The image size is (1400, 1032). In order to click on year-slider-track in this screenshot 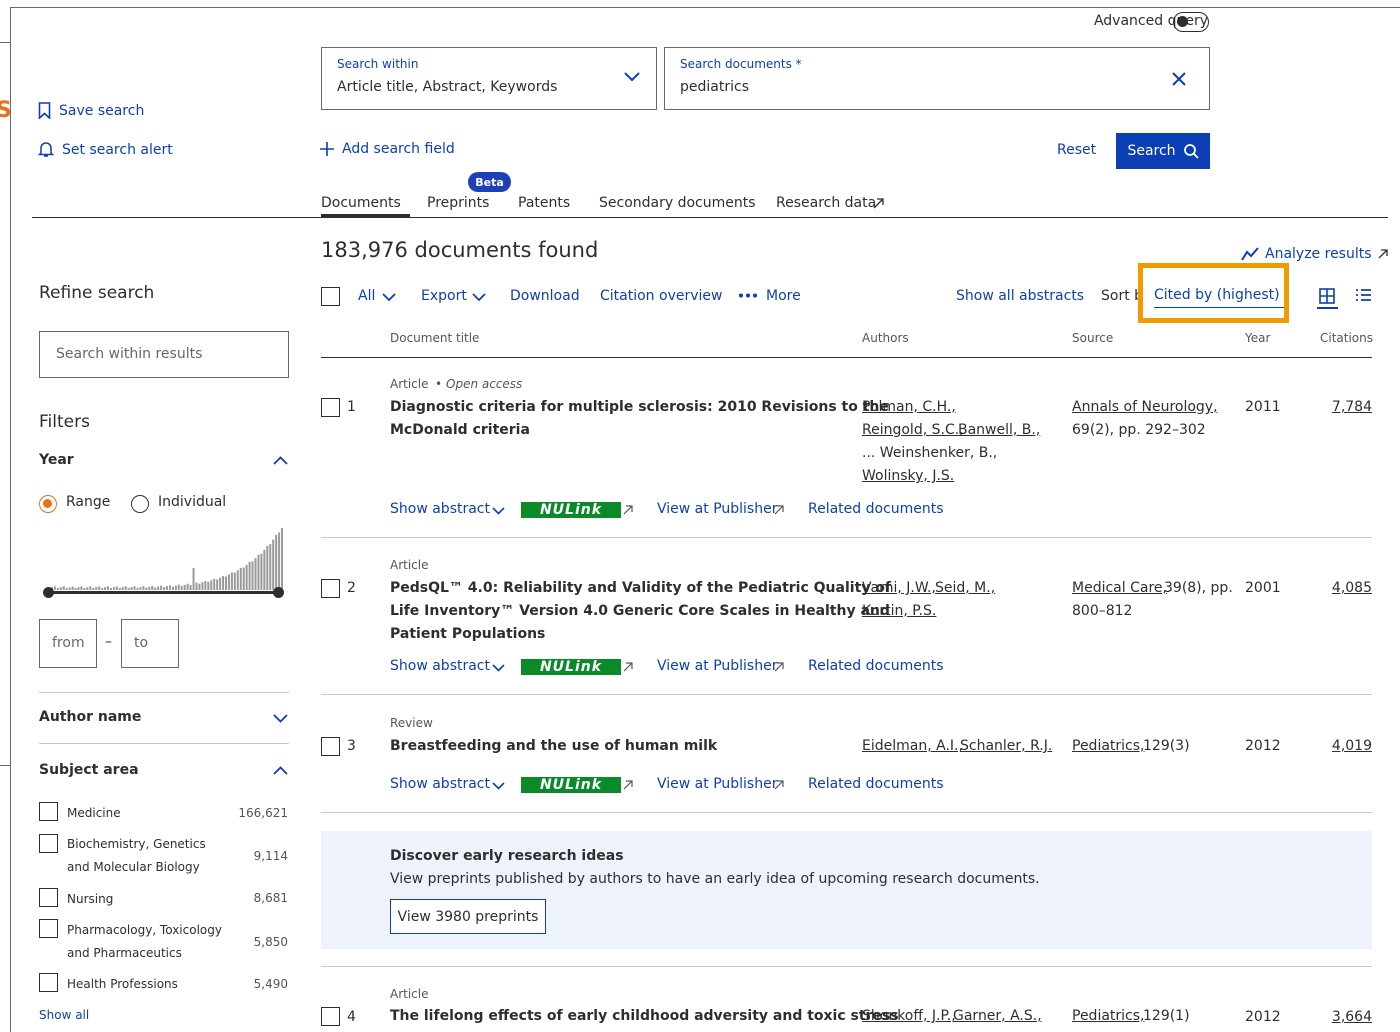, I will do `click(163, 592)`.